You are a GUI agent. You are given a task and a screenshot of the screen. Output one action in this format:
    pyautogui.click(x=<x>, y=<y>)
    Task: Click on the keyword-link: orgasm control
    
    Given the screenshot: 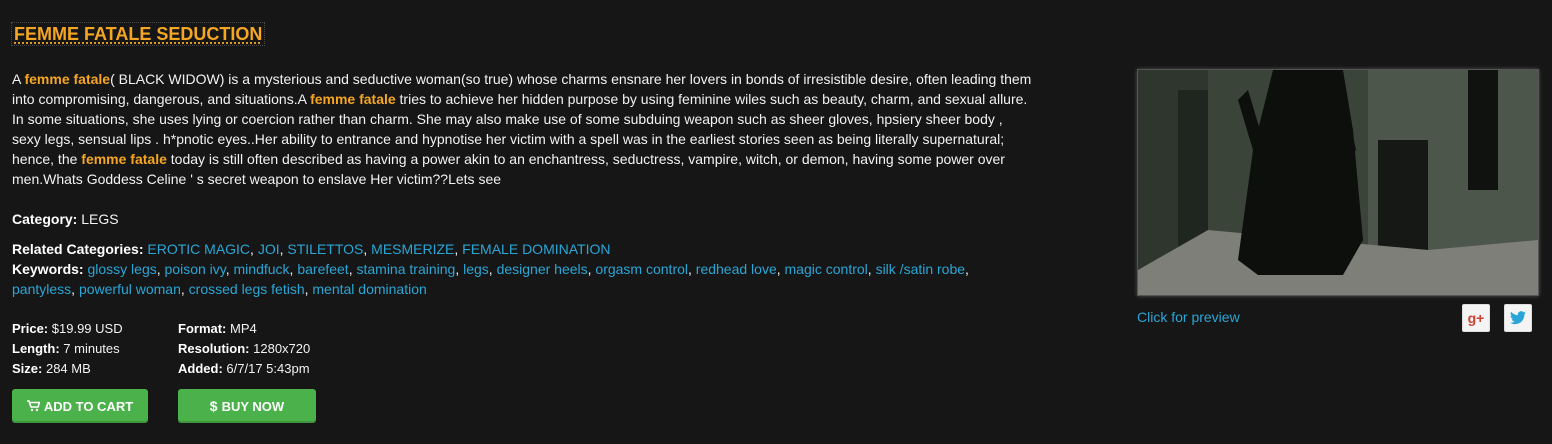 What is the action you would take?
    pyautogui.click(x=641, y=269)
    